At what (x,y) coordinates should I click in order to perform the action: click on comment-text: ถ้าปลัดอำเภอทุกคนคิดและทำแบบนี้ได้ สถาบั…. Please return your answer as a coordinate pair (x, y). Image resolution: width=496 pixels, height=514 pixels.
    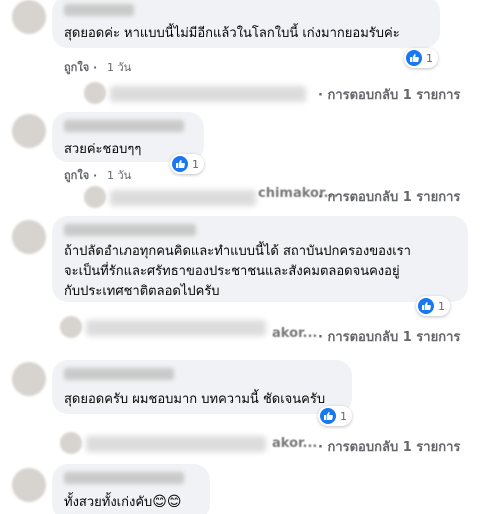
    Looking at the image, I should click on (237, 271).